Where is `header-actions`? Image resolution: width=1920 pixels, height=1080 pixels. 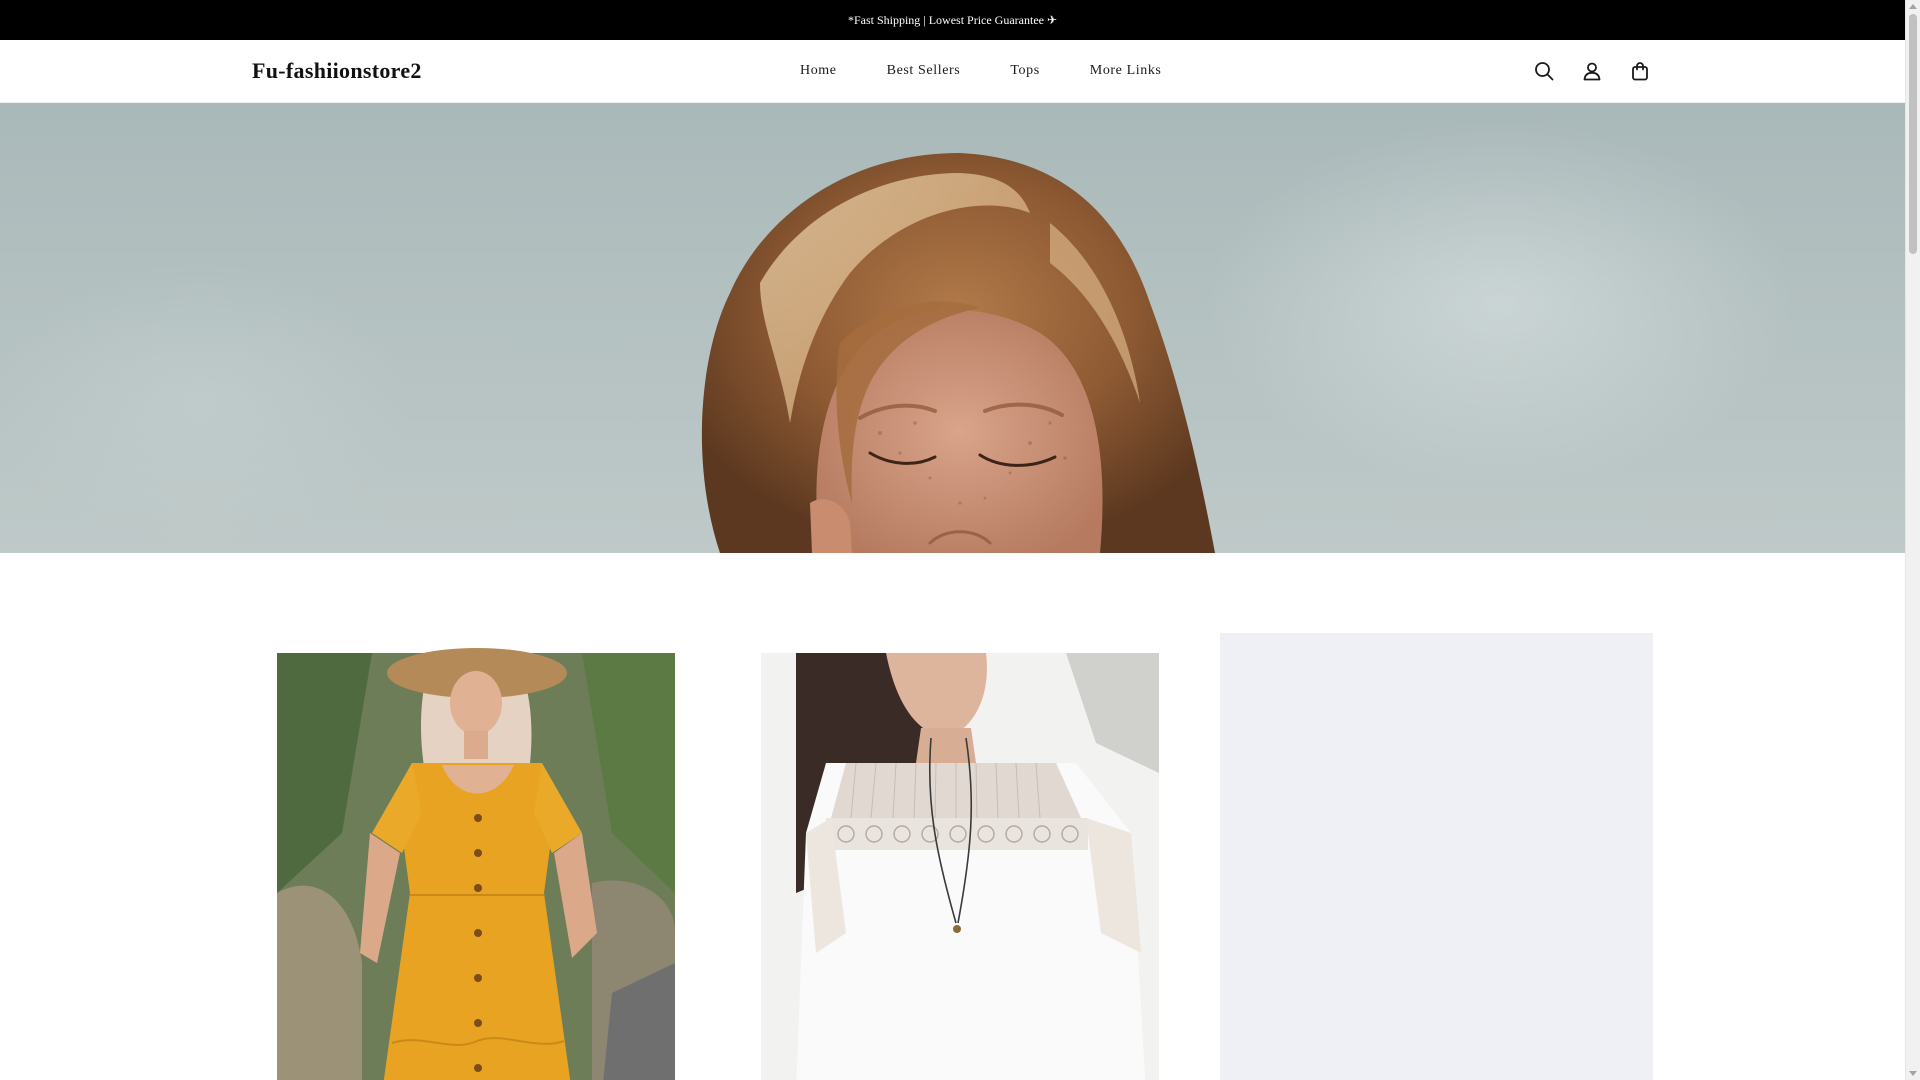
header-actions is located at coordinates (1592, 71).